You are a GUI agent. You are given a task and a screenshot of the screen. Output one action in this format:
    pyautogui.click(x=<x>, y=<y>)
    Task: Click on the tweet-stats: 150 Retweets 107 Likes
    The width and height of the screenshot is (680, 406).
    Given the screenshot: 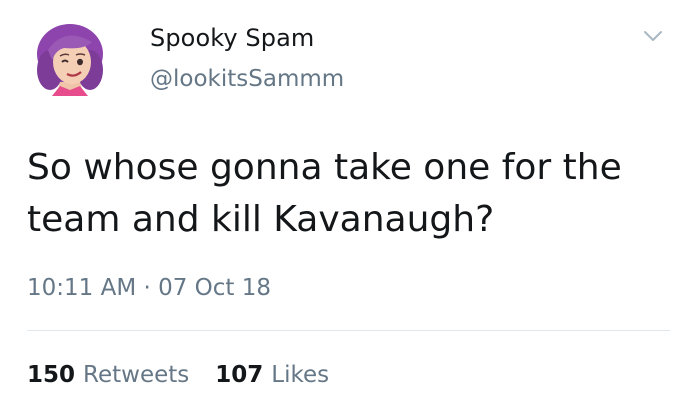 What is the action you would take?
    pyautogui.click(x=178, y=375)
    